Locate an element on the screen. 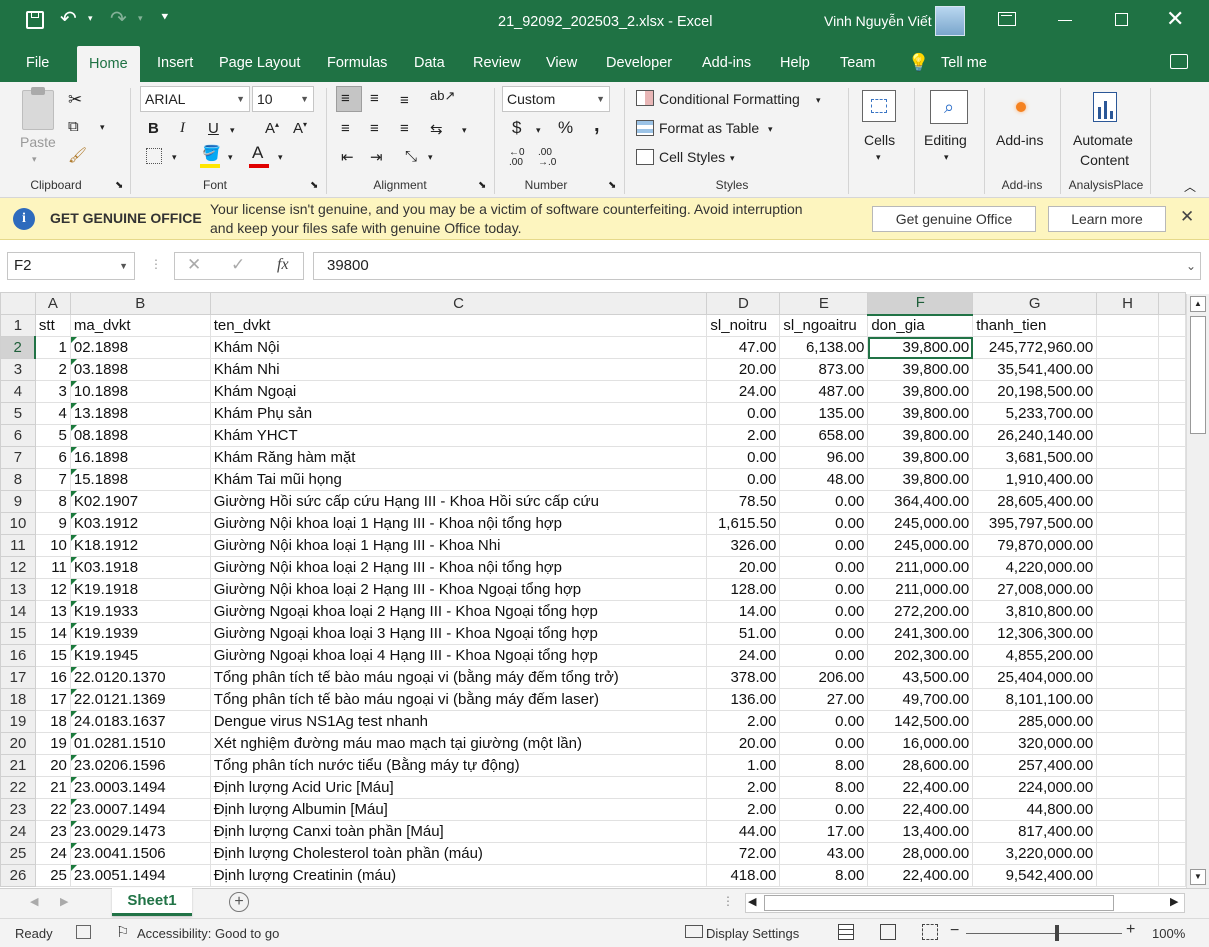 This screenshot has height=947, width=1209. cell-d9: 78.50 is located at coordinates (743, 501).